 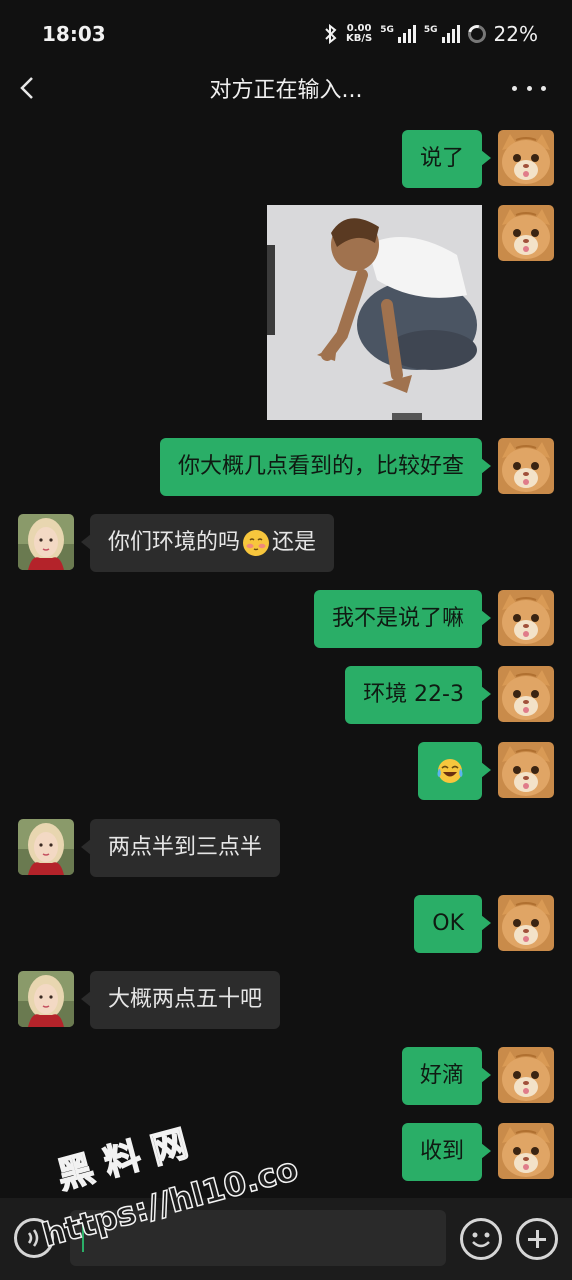 What do you see at coordinates (26, 88) in the screenshot?
I see `back-arrow-icon` at bounding box center [26, 88].